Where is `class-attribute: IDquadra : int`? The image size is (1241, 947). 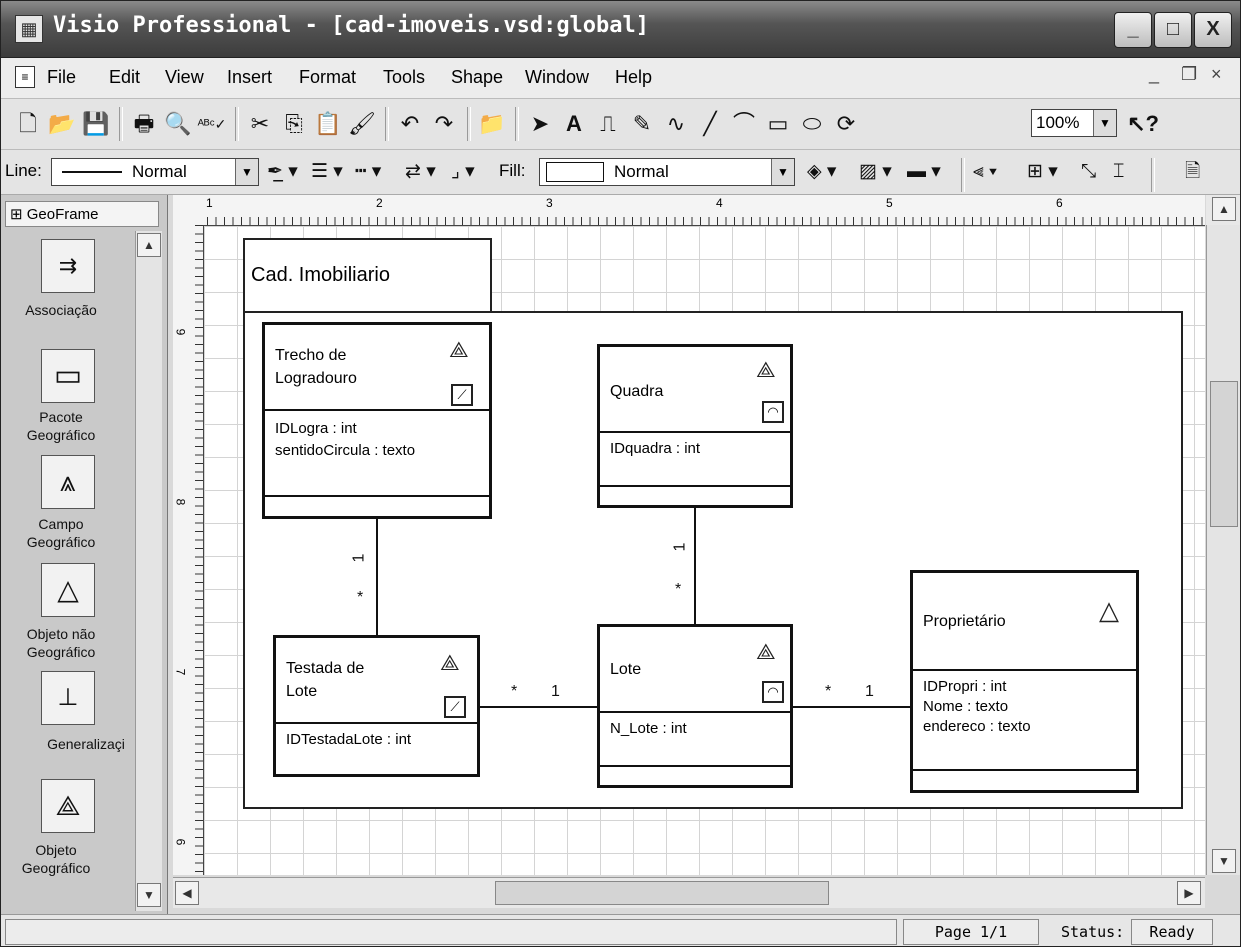 class-attribute: IDquadra : int is located at coordinates (655, 448).